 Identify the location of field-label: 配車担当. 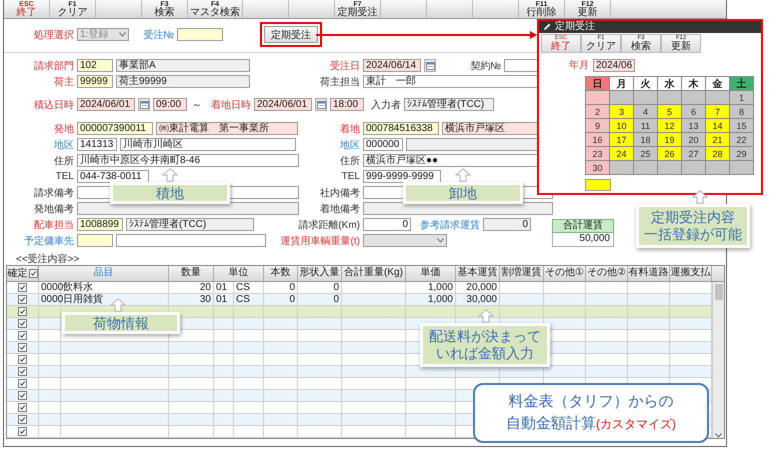
(54, 225).